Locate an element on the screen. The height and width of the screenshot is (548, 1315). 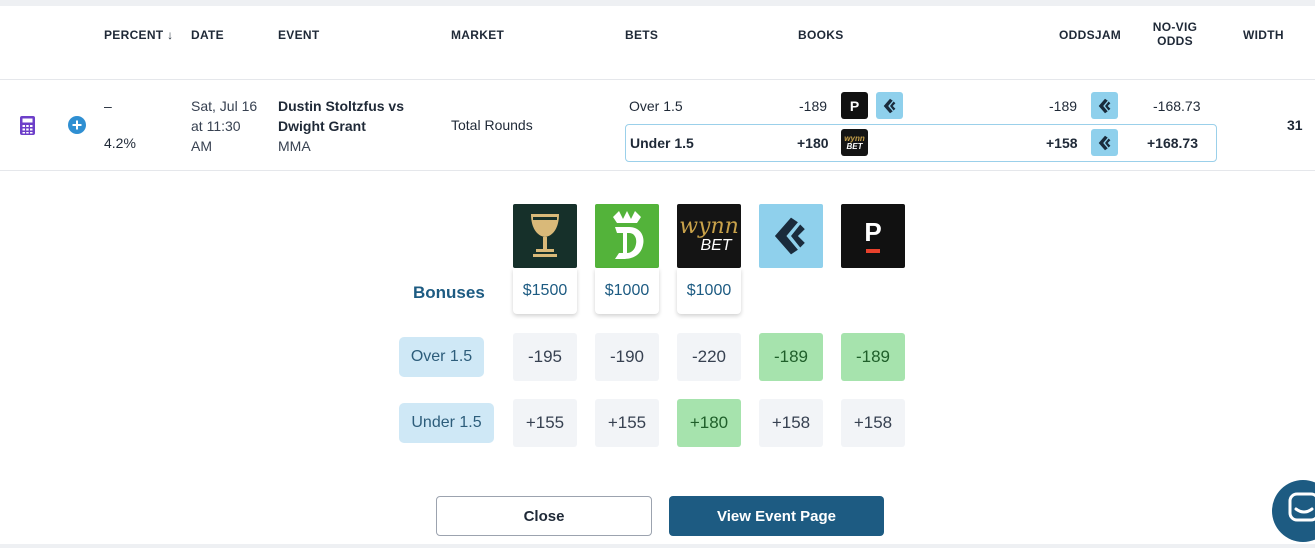
wynnbet-bet-text: BET is located at coordinates (716, 245).